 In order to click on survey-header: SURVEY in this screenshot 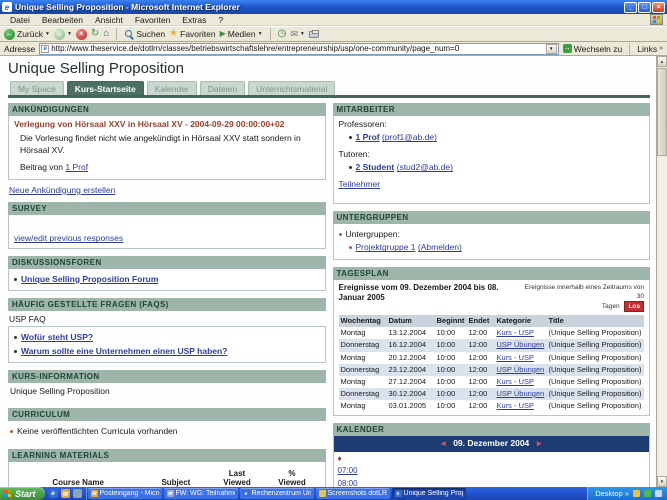, I will do `click(167, 208)`.